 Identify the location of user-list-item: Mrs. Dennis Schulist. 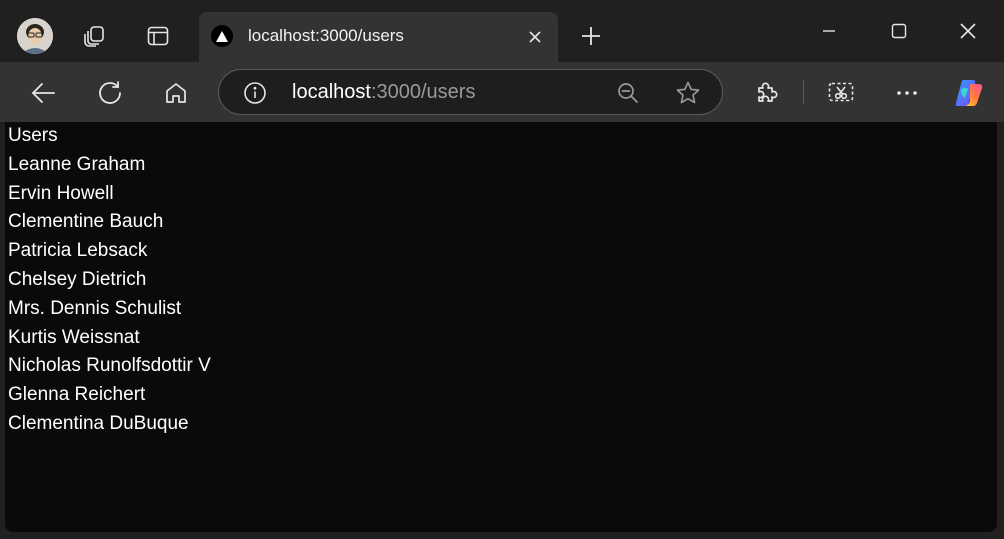
(95, 308).